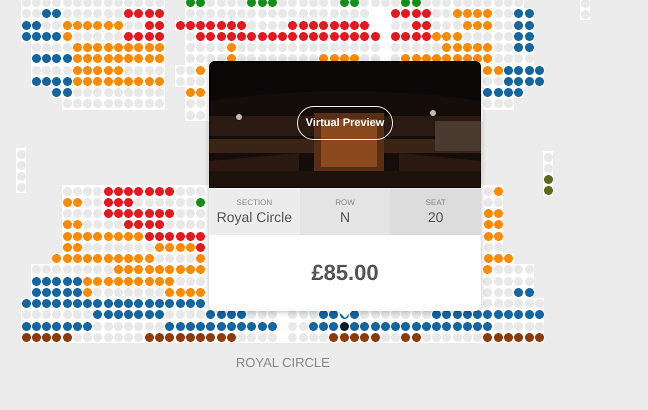 This screenshot has width=648, height=410. Describe the element at coordinates (282, 362) in the screenshot. I see `section-label: ROYAL CIRCLE` at that location.